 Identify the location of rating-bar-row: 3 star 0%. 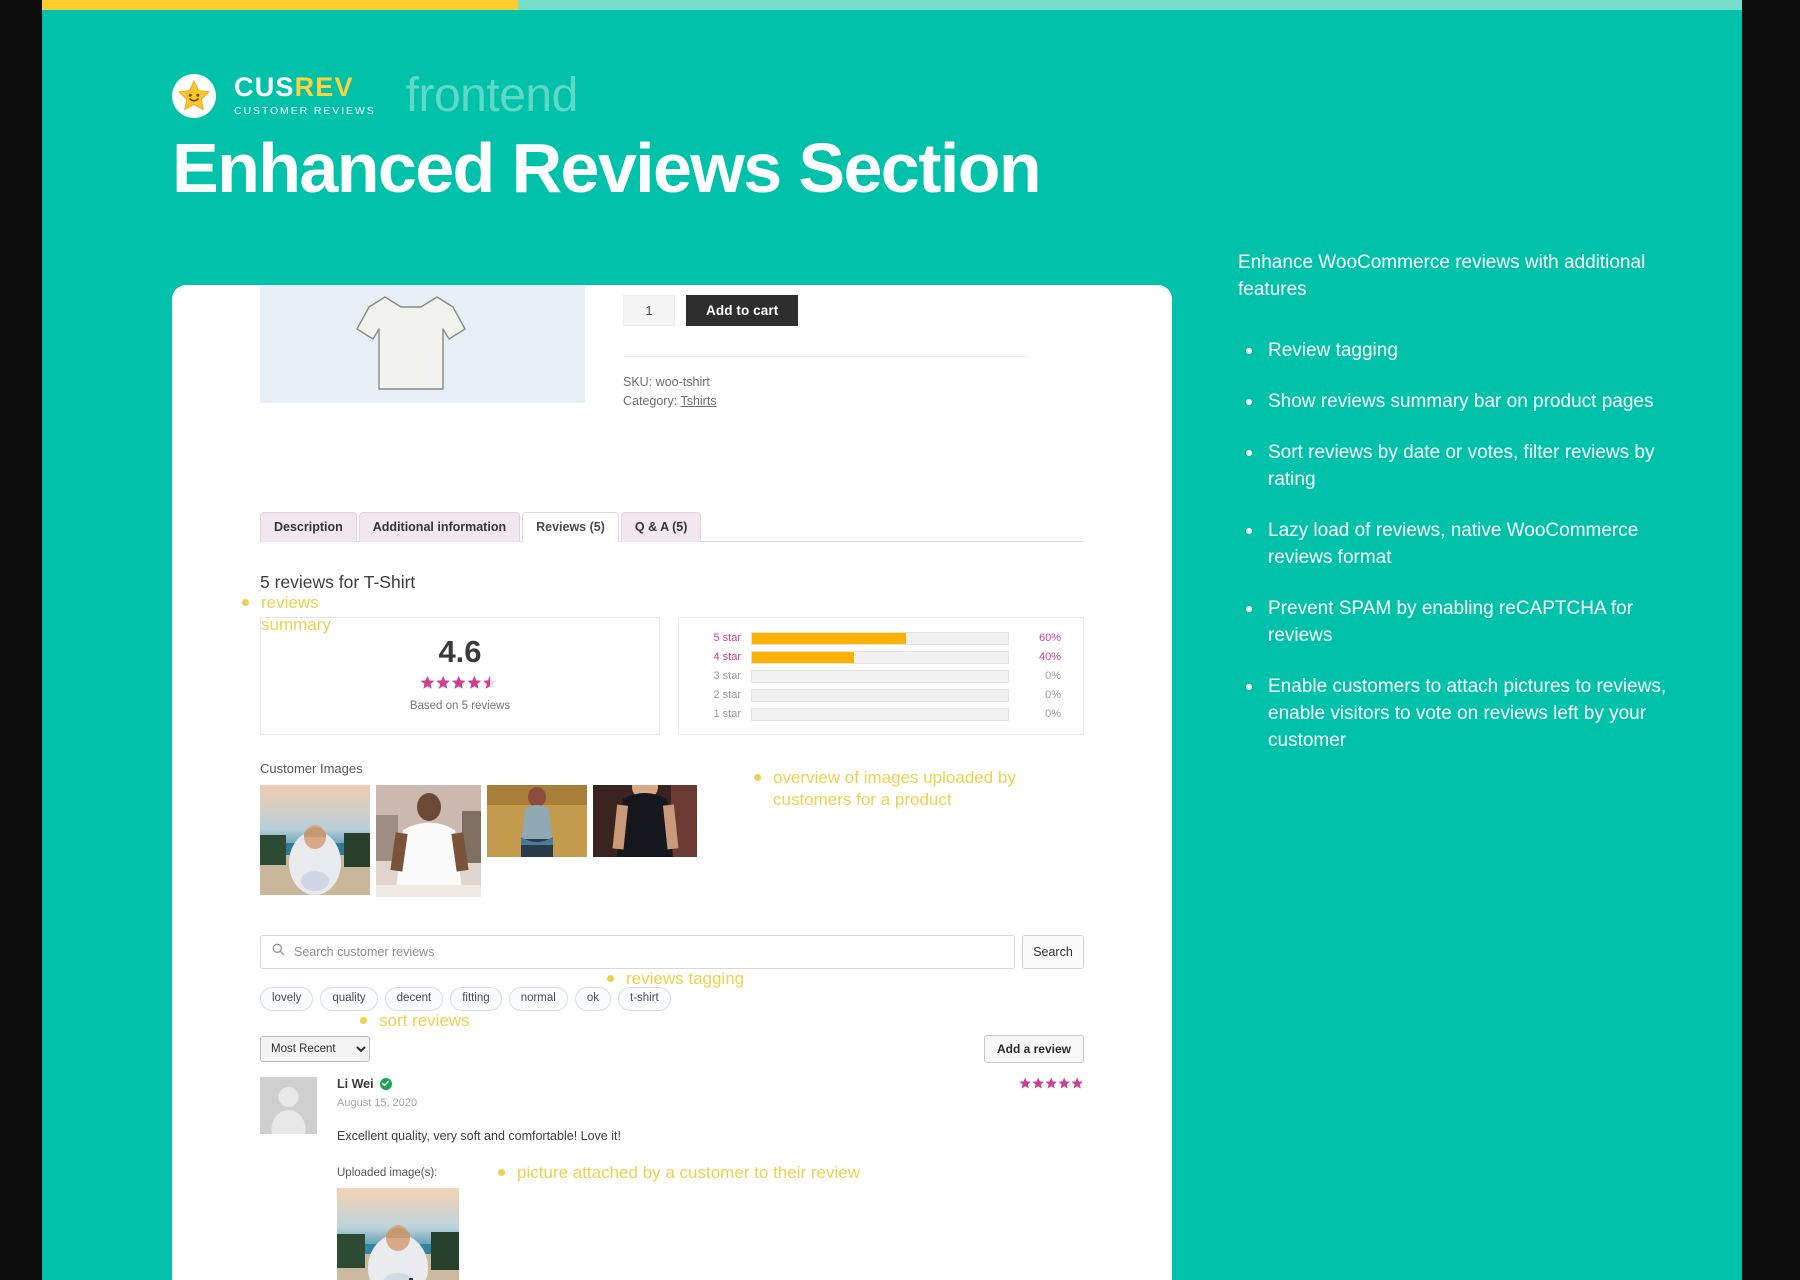
(879, 676).